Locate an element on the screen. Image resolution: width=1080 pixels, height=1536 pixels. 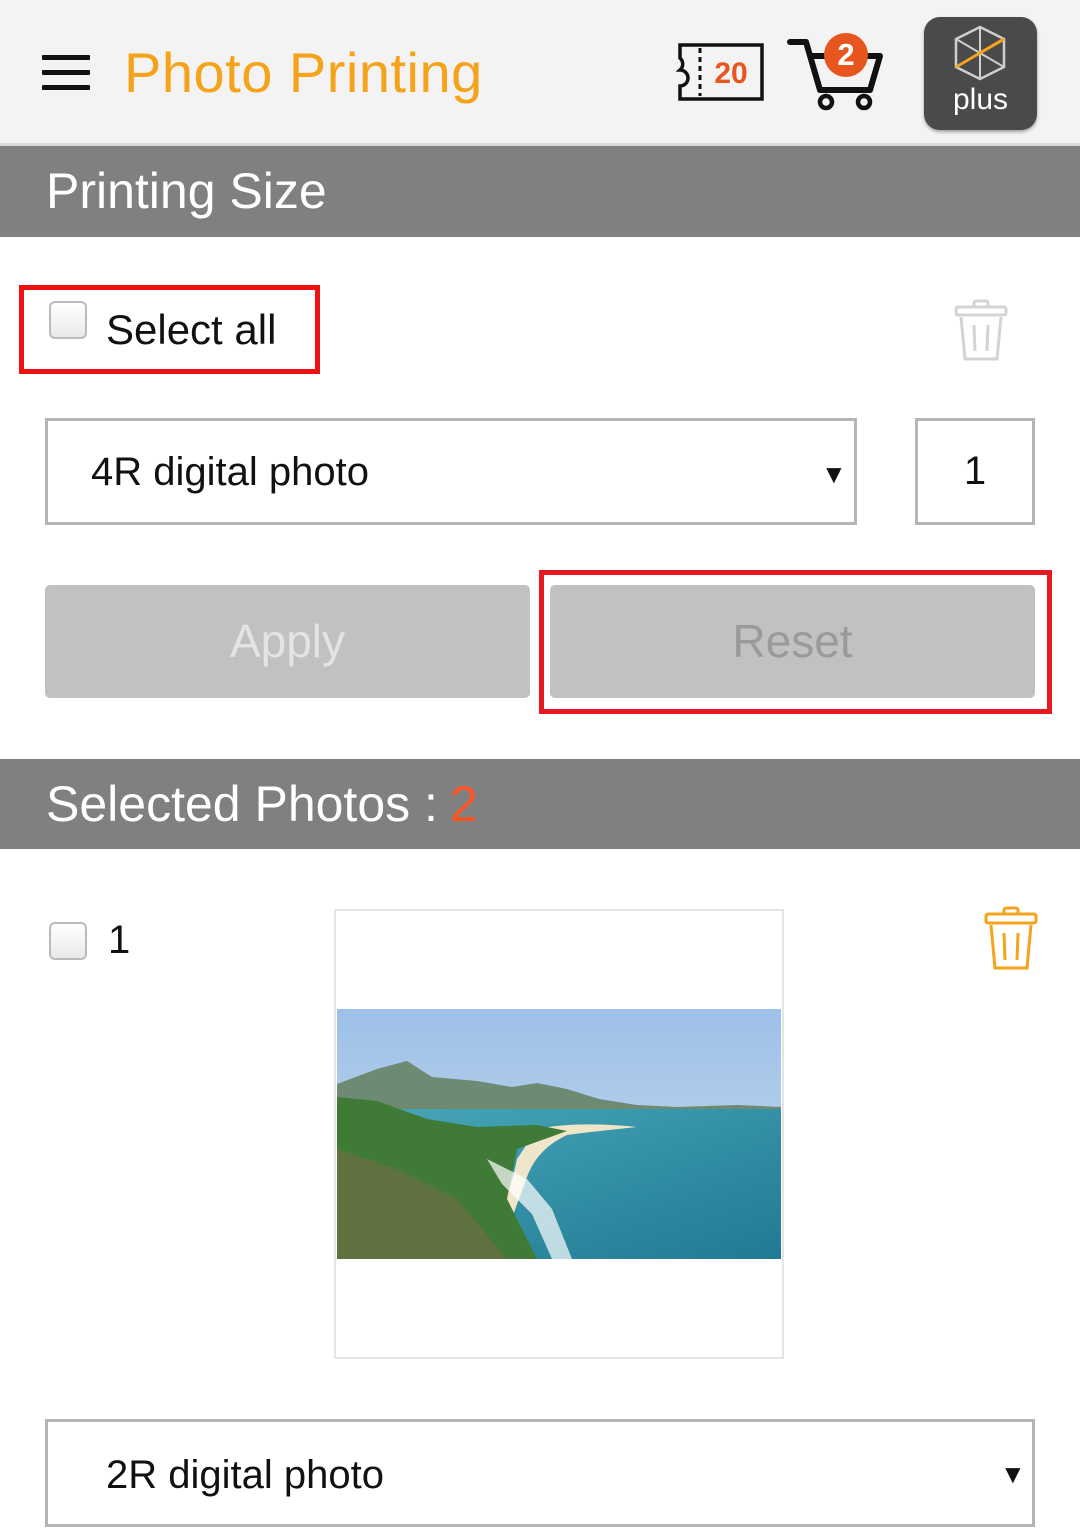
app-bar: Photo Printing 20 2 plus is located at coordinates (540, 73).